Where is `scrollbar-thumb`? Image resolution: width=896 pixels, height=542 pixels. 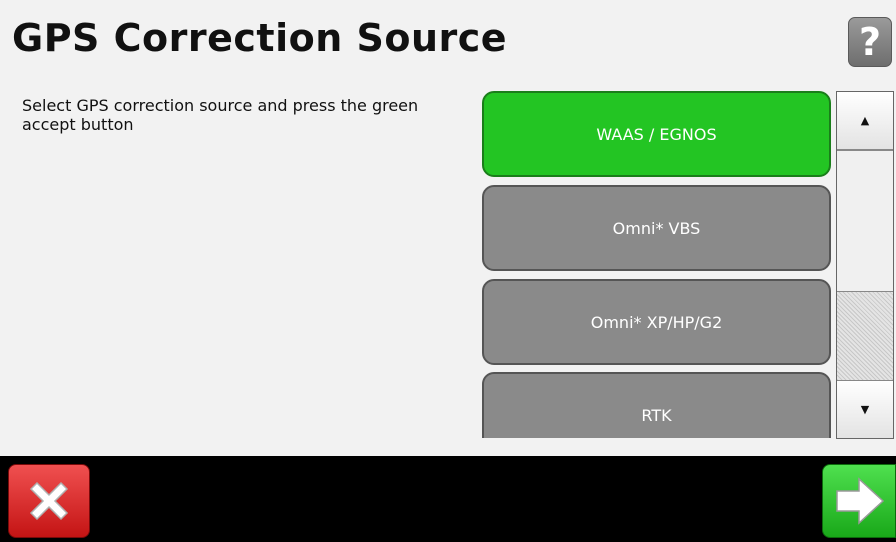 scrollbar-thumb is located at coordinates (865, 221).